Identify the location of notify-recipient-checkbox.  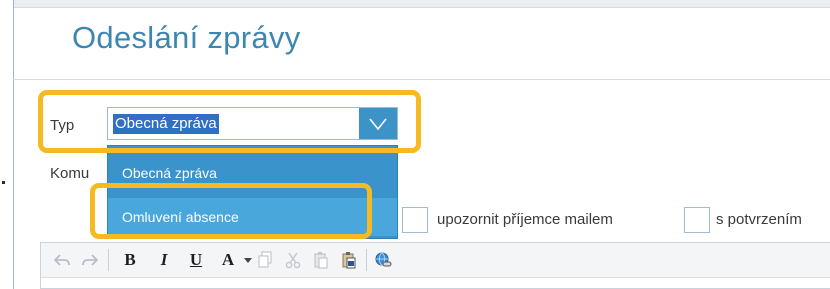
(415, 220).